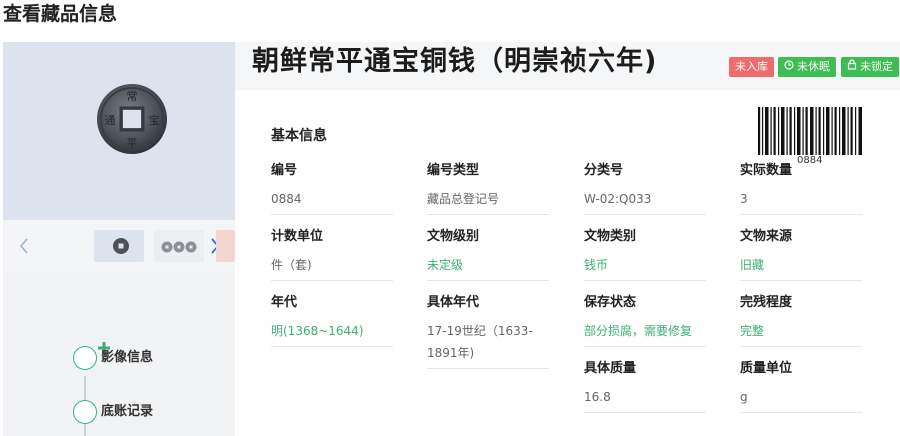  I want to click on field-label: 文物来源, so click(766, 236).